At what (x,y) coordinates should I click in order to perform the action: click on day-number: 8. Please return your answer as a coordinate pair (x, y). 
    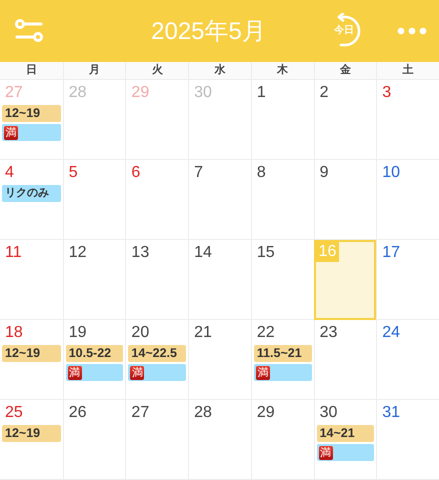
    Looking at the image, I should click on (261, 173).